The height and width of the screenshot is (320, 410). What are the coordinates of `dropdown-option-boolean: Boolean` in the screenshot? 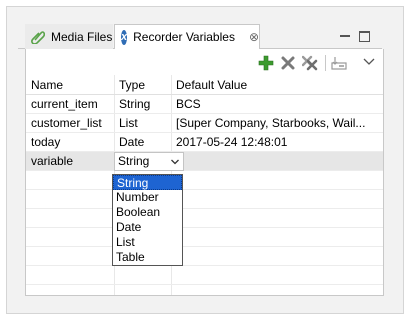 It's located at (147, 212).